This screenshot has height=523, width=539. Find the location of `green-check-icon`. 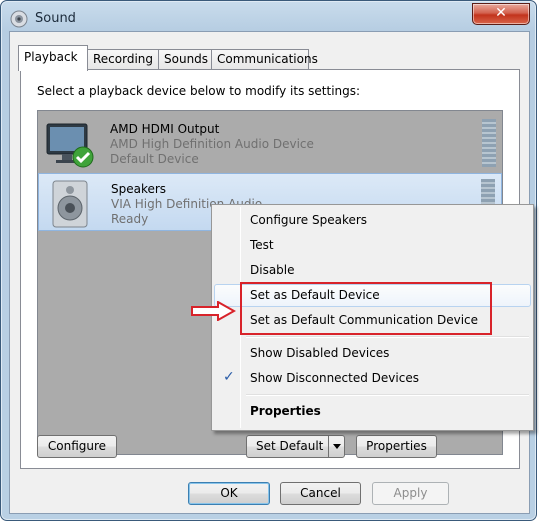

green-check-icon is located at coordinates (83, 157).